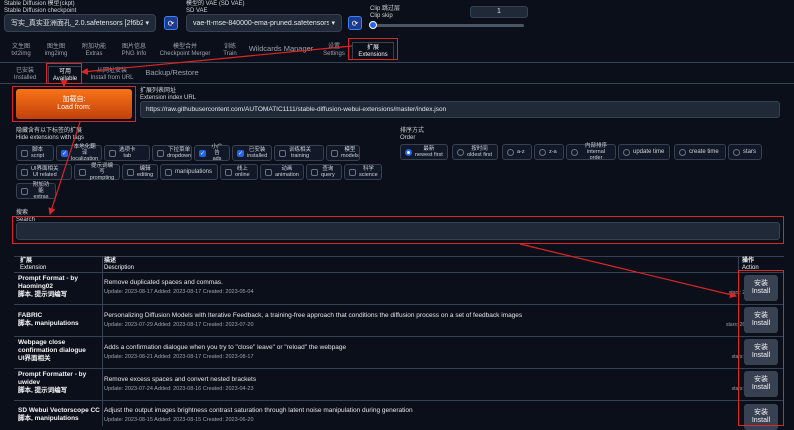  I want to click on arrow-load-to-search, so click(64, 168).